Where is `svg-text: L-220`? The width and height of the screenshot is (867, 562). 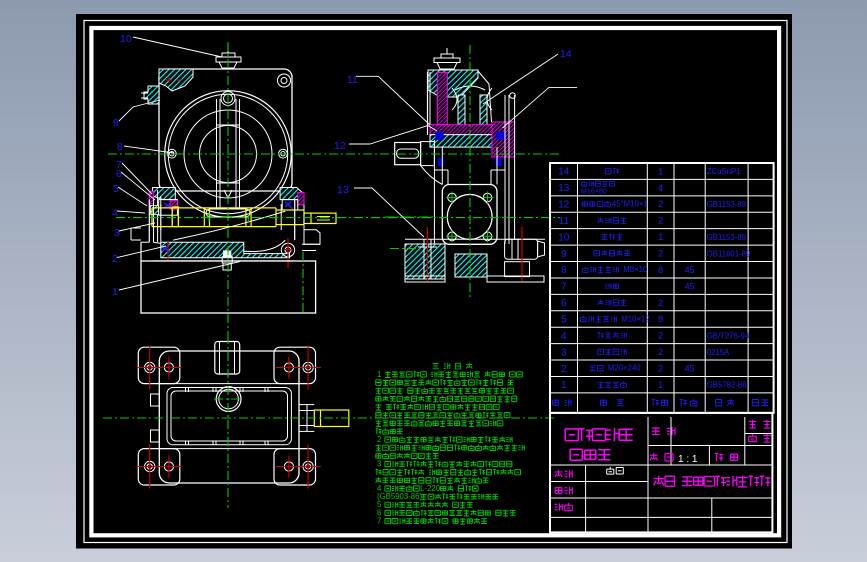
svg-text: L-220 is located at coordinates (430, 488).